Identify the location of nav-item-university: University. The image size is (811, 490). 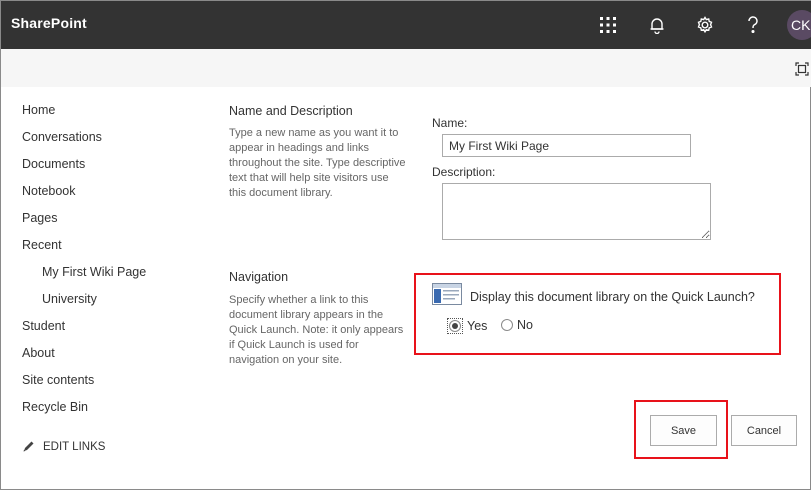
(69, 299).